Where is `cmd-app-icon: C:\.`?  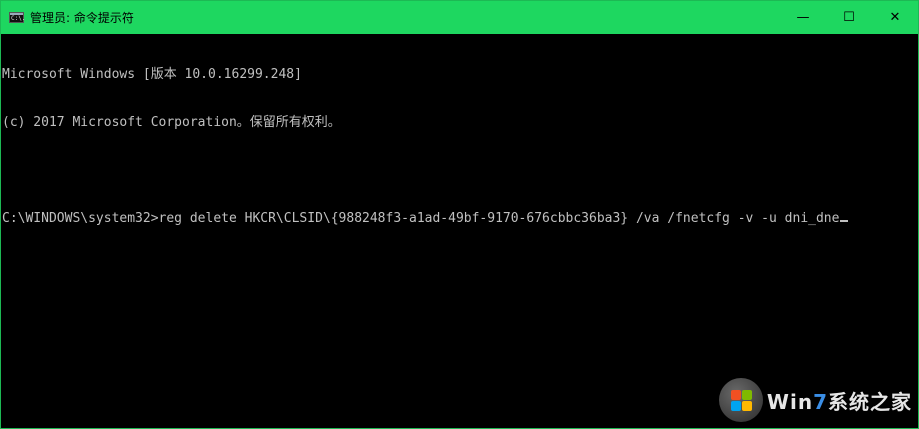 cmd-app-icon: C:\. is located at coordinates (17, 17).